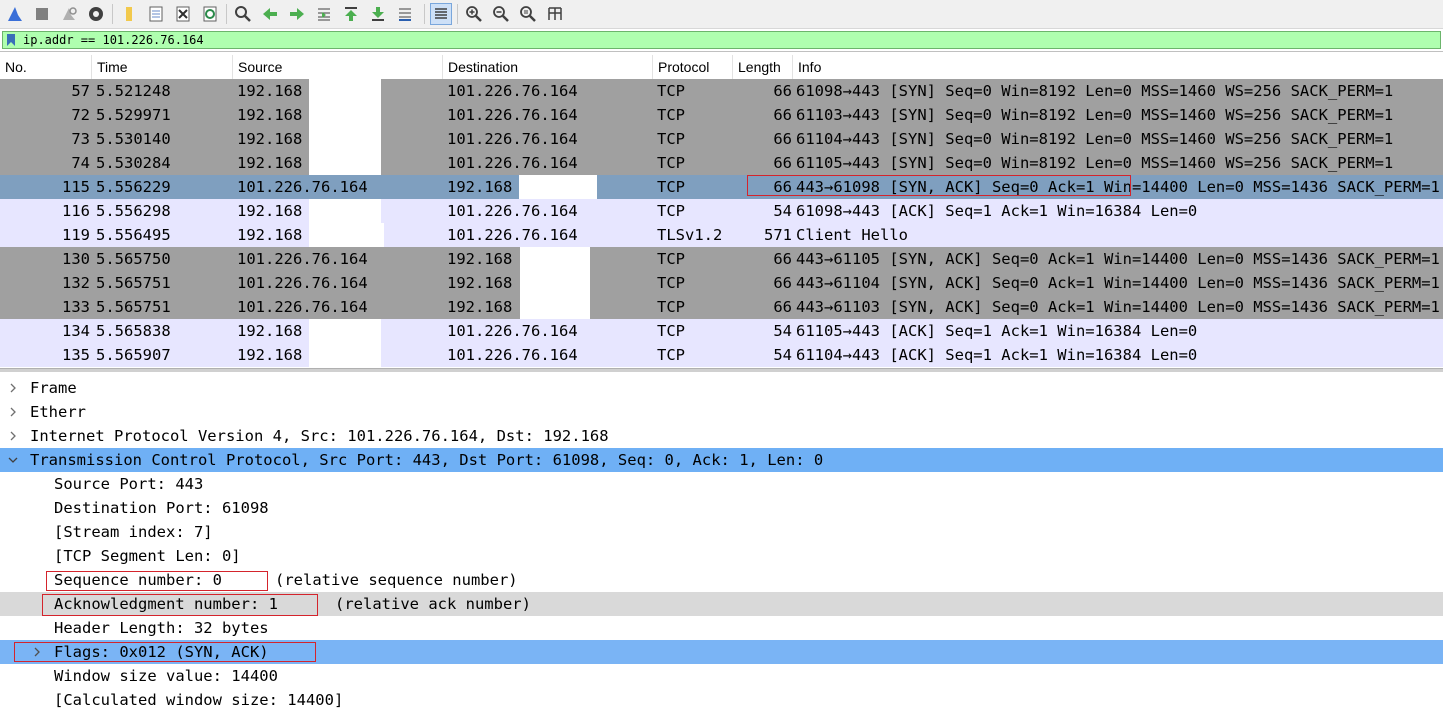 This screenshot has width=1443, height=714. I want to click on go-last-icon, so click(378, 14).